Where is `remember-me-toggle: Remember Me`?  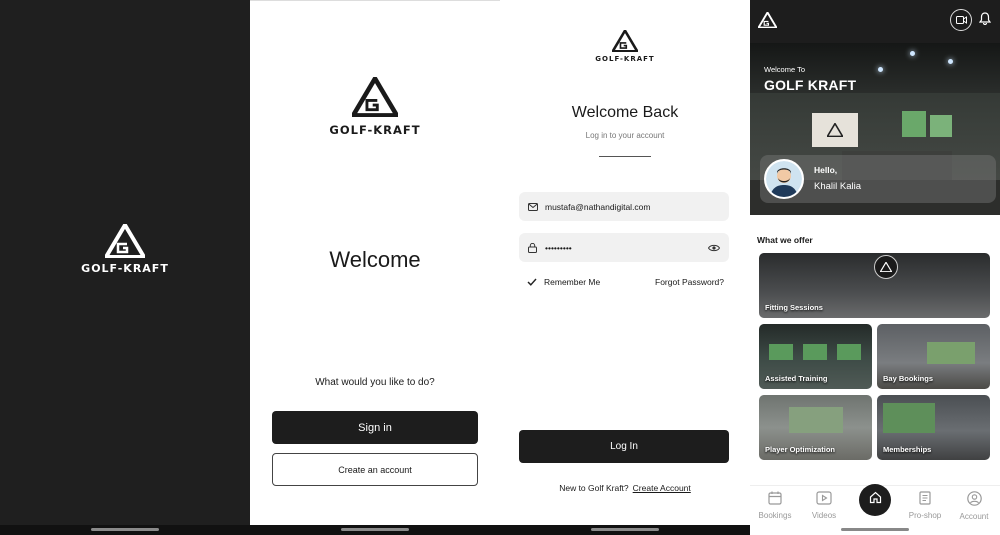 remember-me-toggle: Remember Me is located at coordinates (563, 282).